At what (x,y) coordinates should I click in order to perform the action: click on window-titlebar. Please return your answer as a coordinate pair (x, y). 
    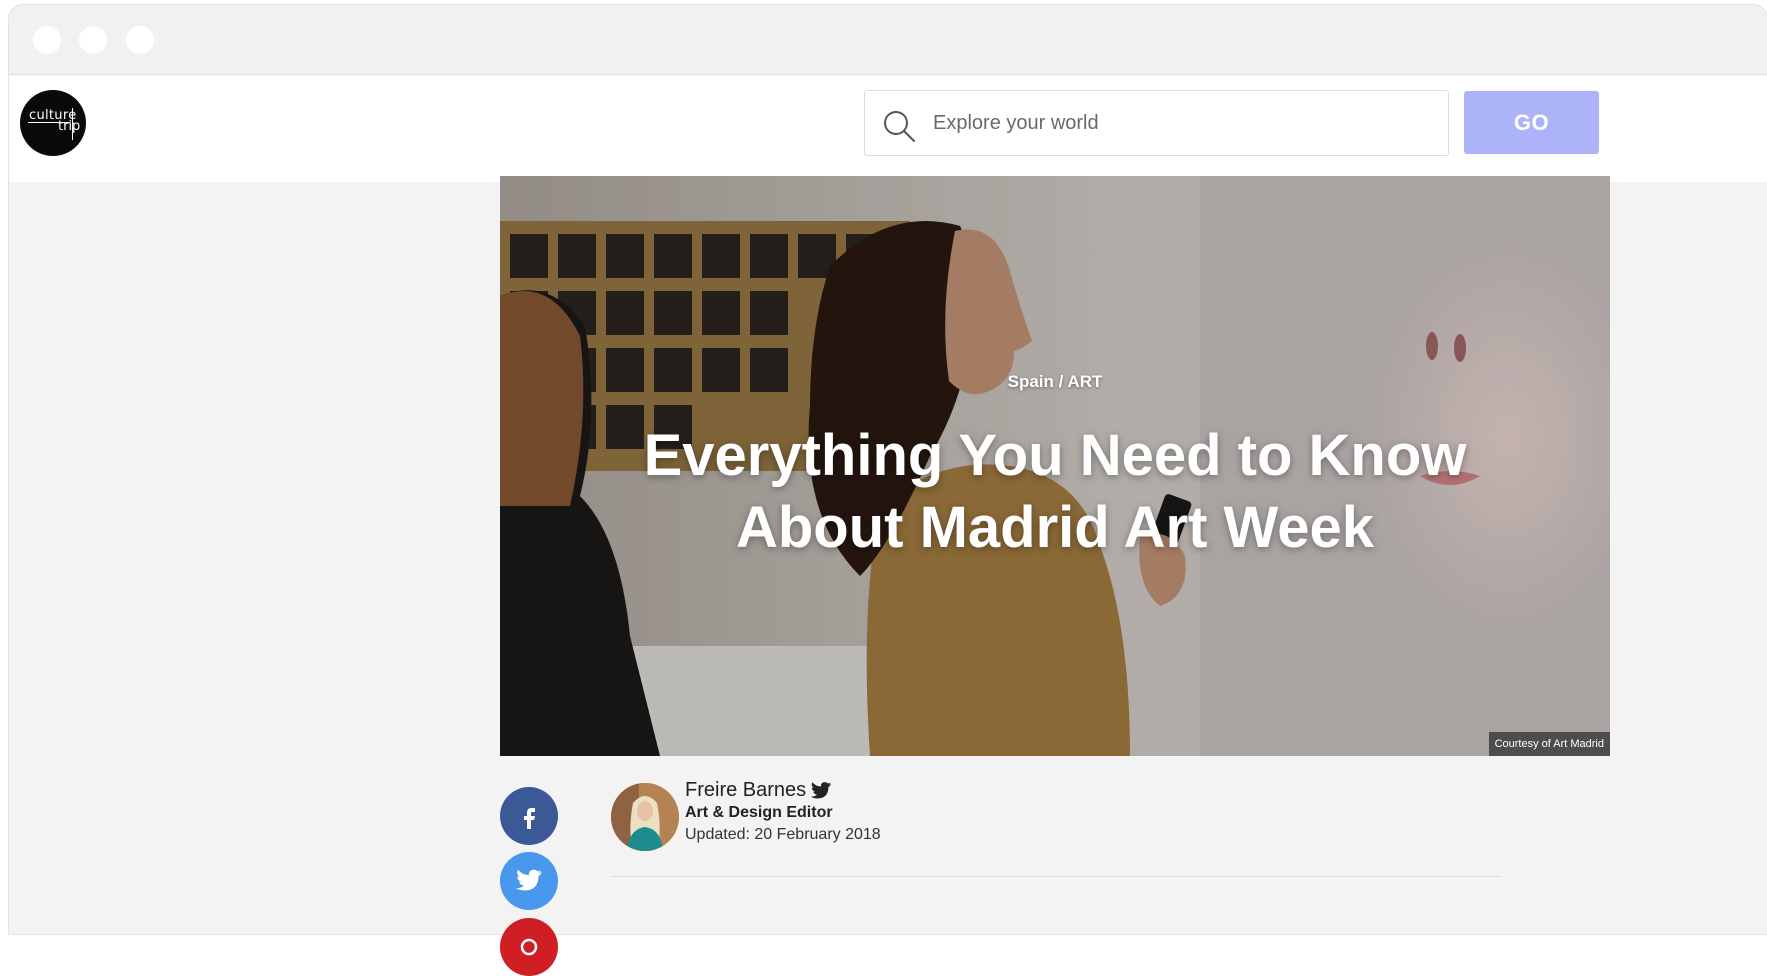
    Looking at the image, I should click on (888, 40).